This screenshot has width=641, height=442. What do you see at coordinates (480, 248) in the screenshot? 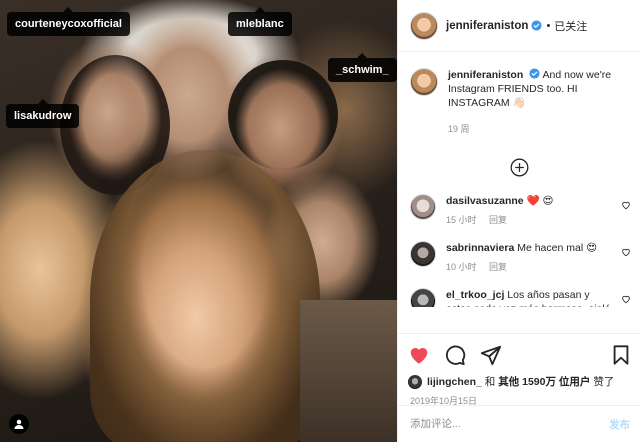
I see `comment-username: sabrinnaviera` at bounding box center [480, 248].